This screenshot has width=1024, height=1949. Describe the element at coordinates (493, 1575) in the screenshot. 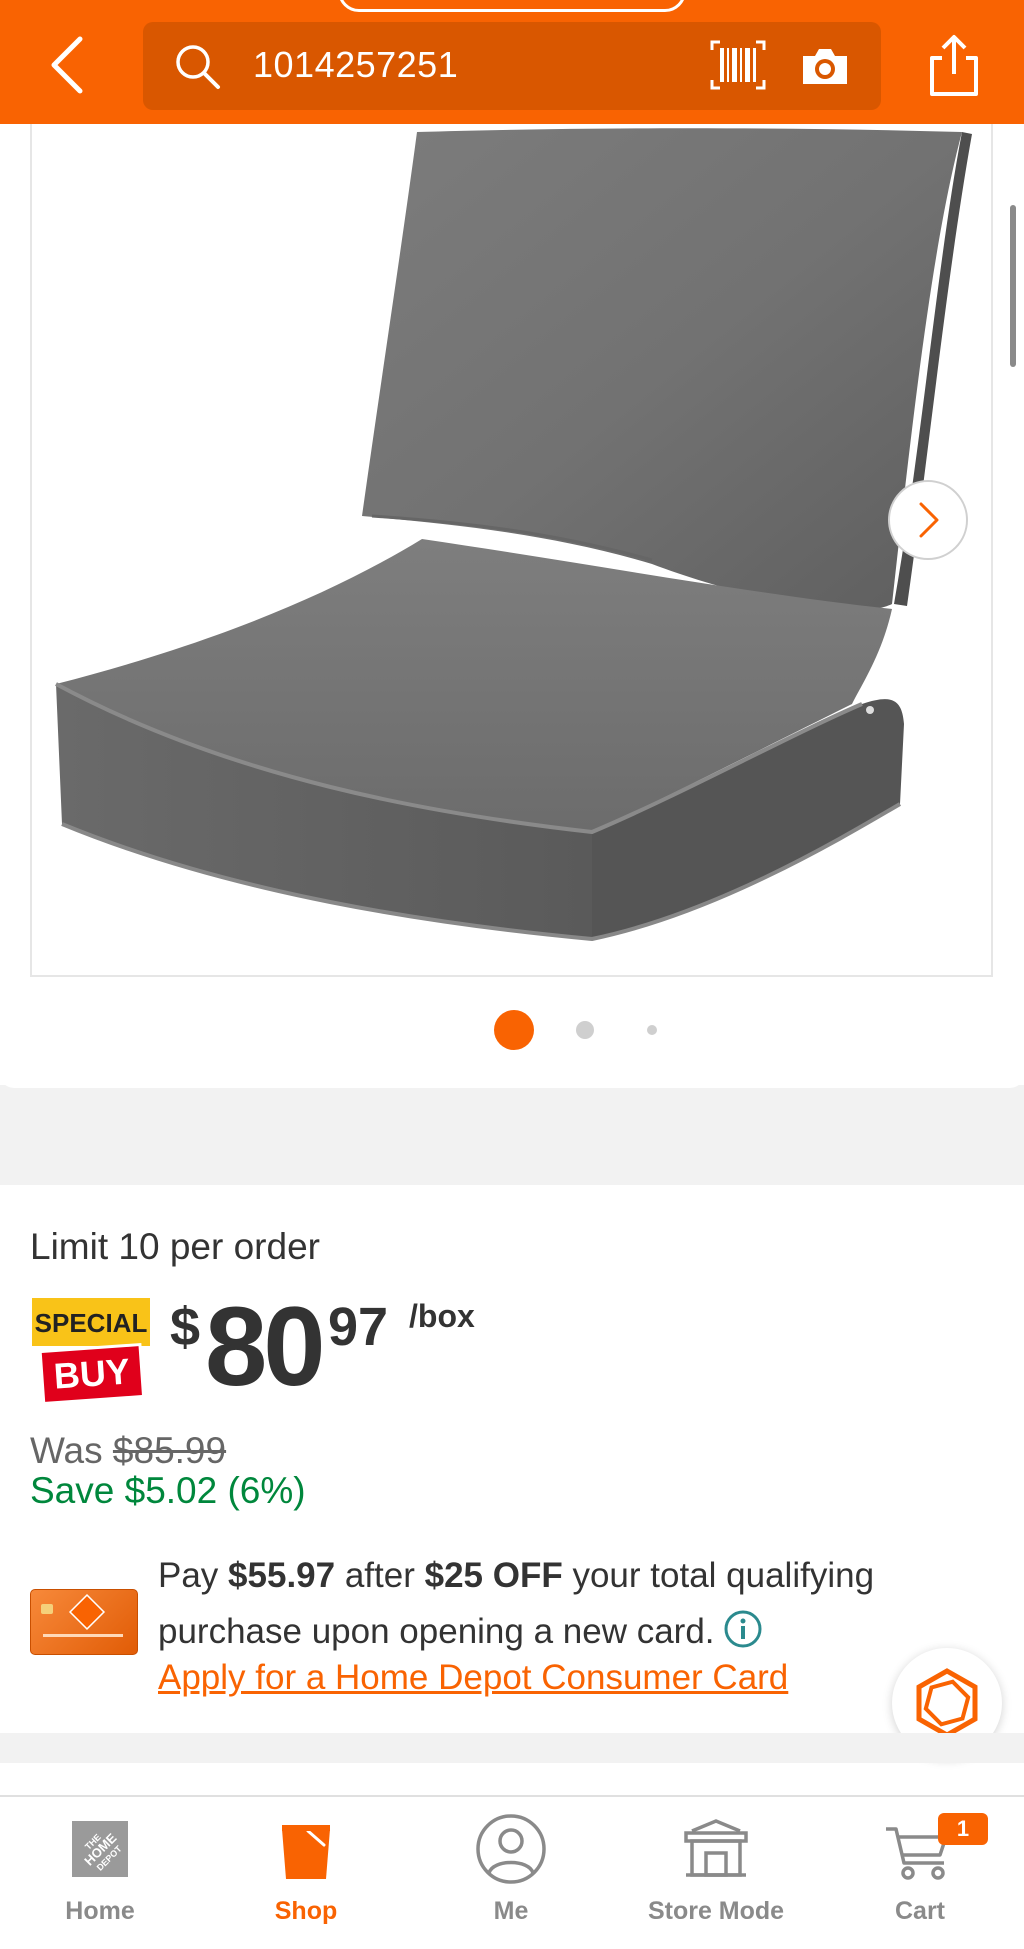

I see `promo-off-amount: $25 OFF` at that location.